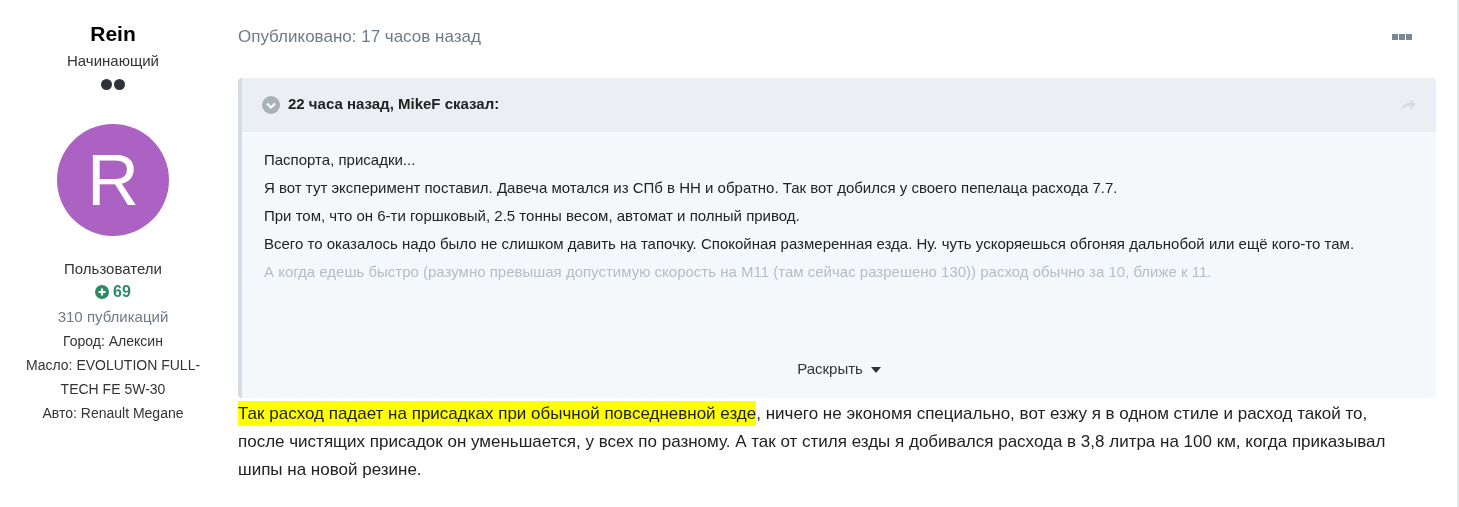  Describe the element at coordinates (271, 104) in the screenshot. I see `collapse-icon` at that location.